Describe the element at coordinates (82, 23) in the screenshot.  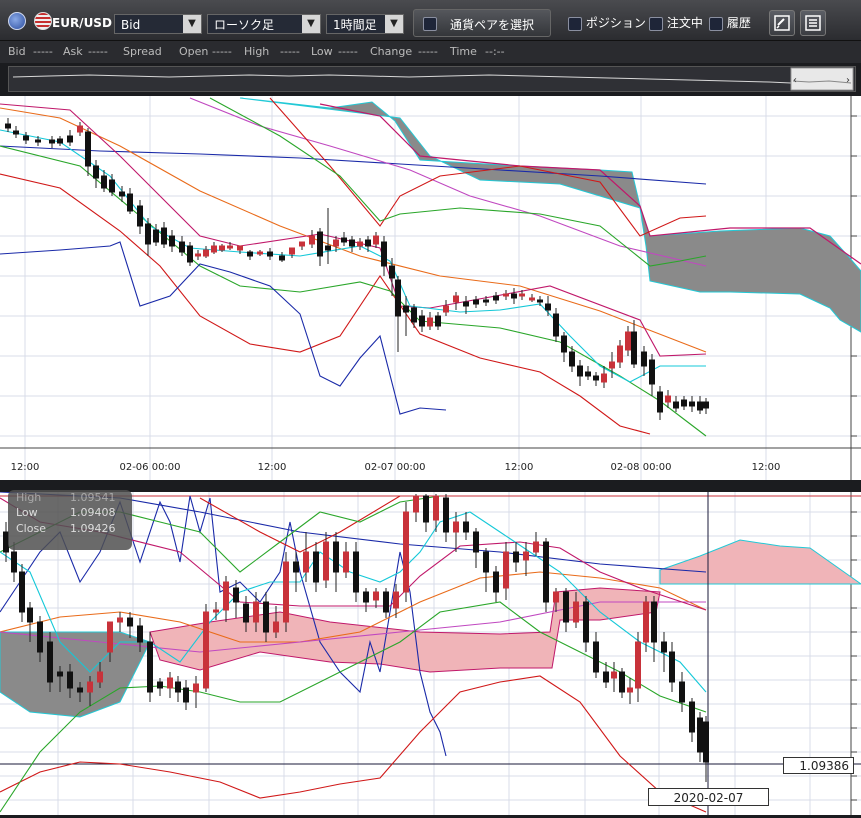
I see `currency-pair-label: EUR/USD` at that location.